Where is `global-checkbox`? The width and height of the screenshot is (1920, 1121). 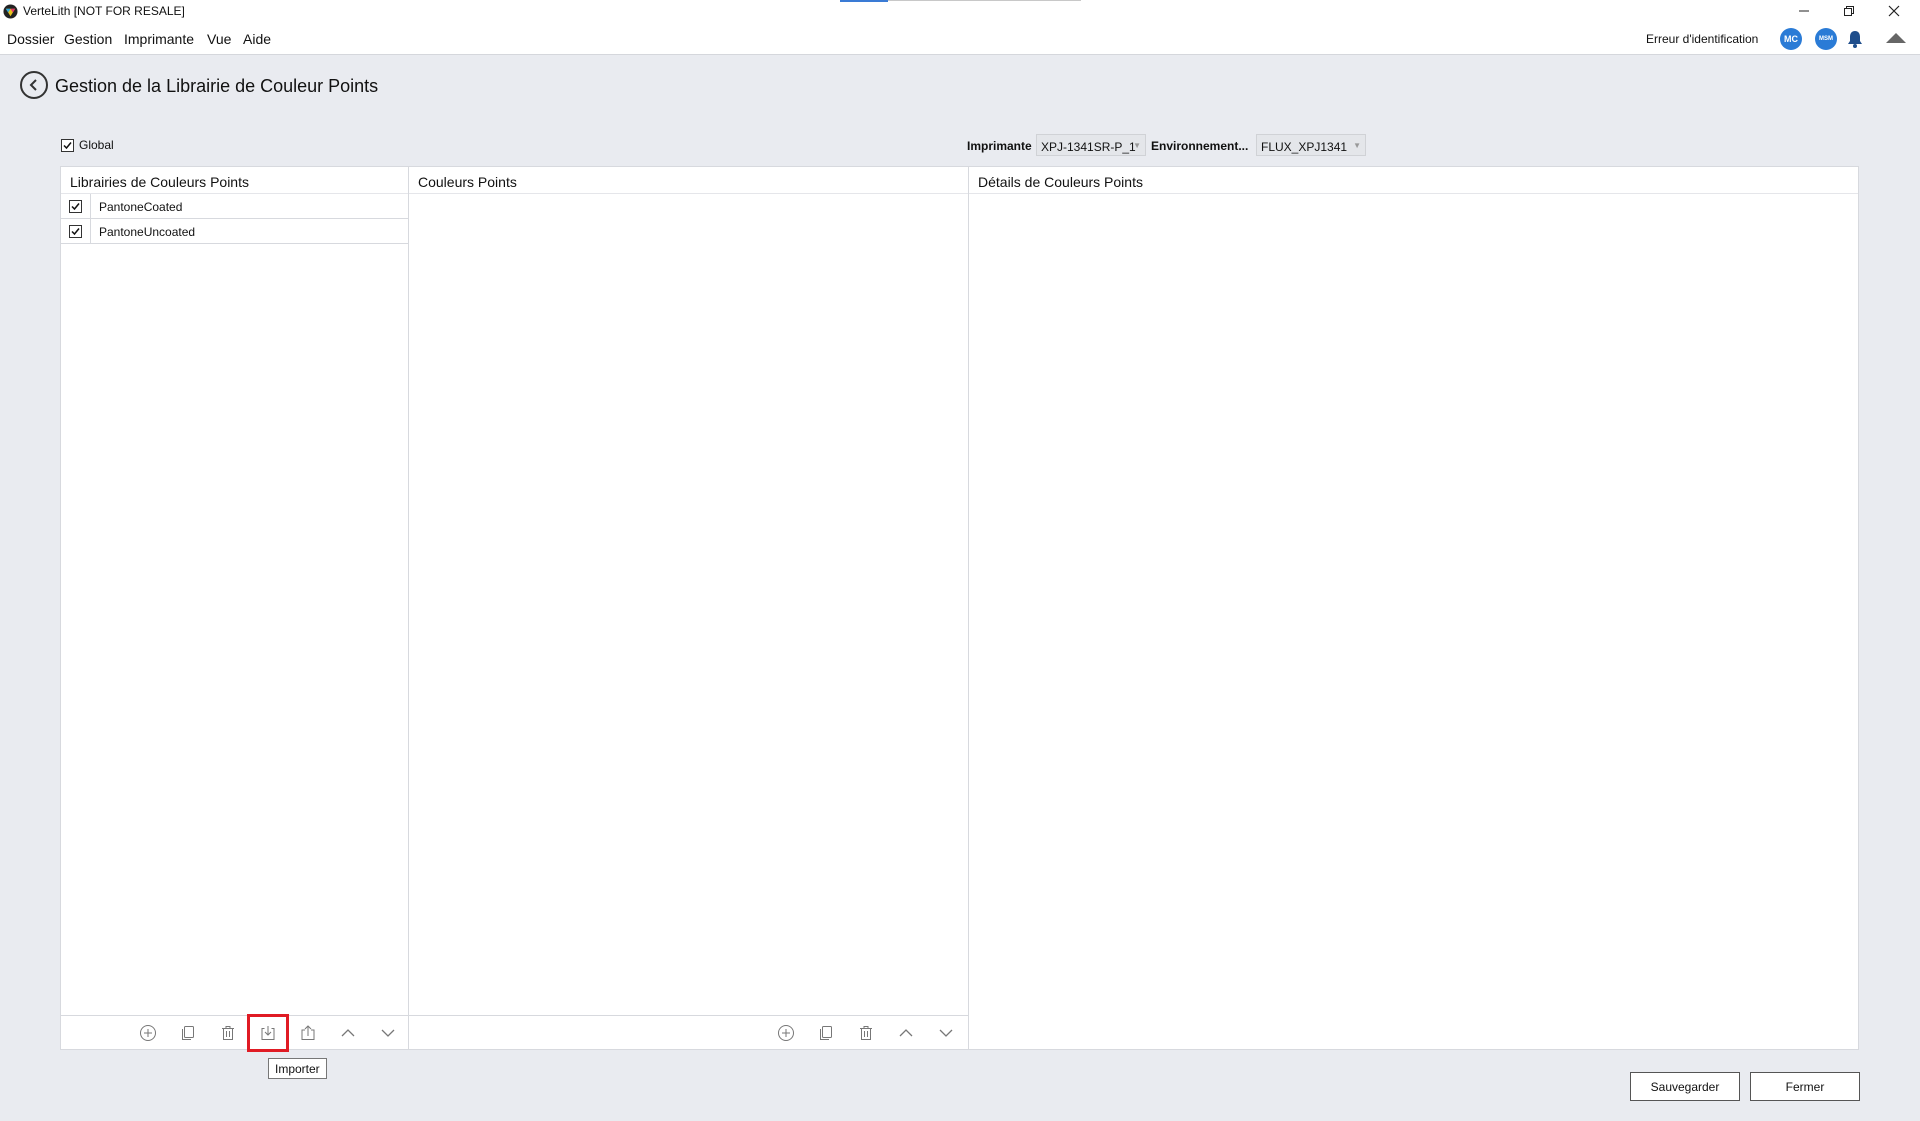
global-checkbox is located at coordinates (67, 145).